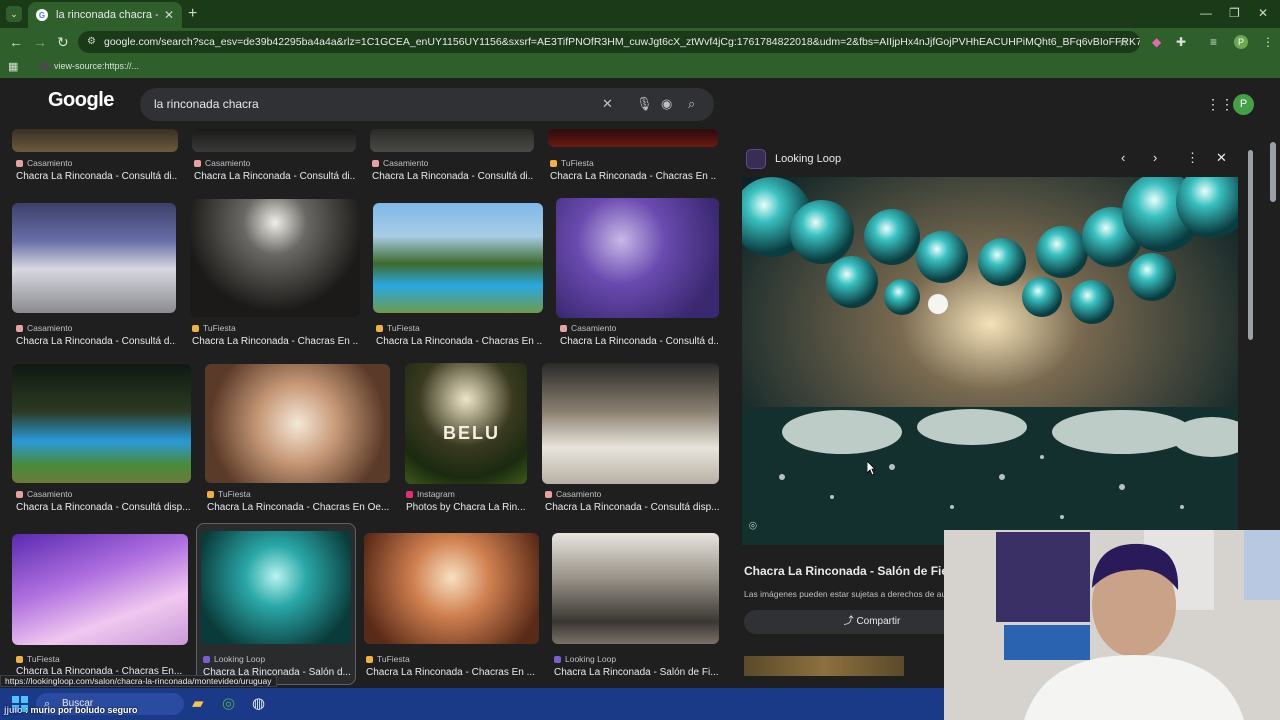 This screenshot has height=720, width=1280. Describe the element at coordinates (1234, 13) in the screenshot. I see `maximize-icon: ❐` at that location.